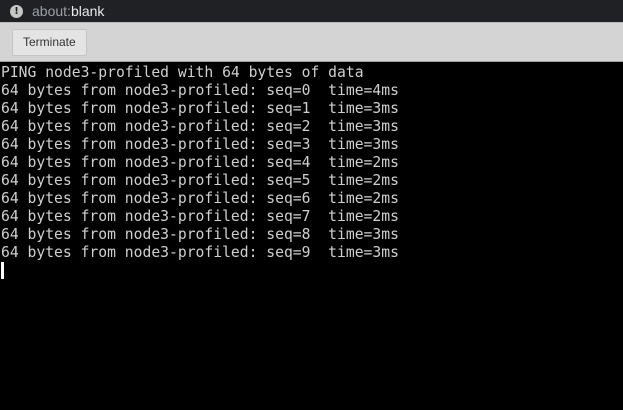  I want to click on address-bar: ! about:blank, so click(311, 11).